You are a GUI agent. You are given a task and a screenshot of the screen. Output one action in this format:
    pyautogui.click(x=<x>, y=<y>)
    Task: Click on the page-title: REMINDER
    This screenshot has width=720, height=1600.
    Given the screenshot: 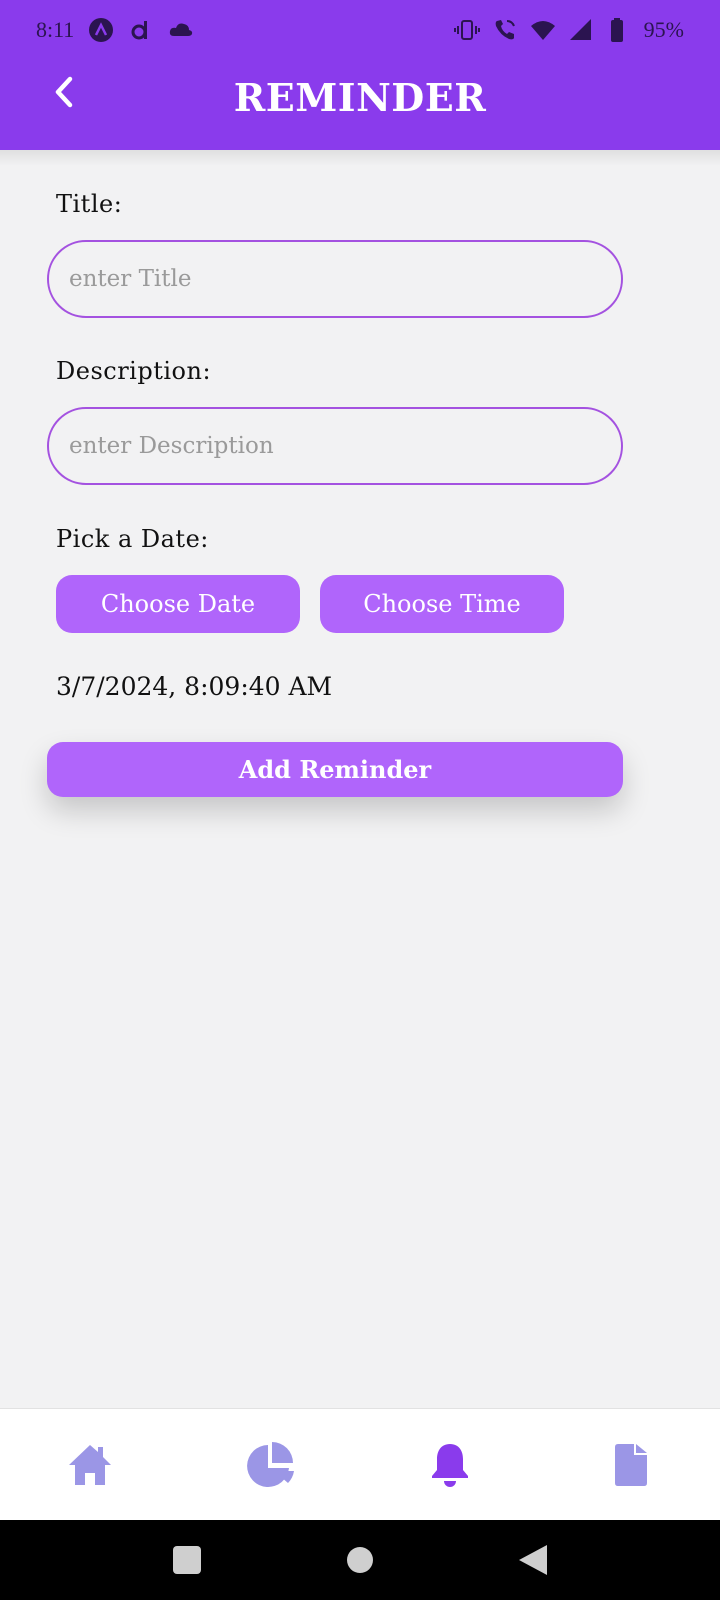 What is the action you would take?
    pyautogui.click(x=360, y=97)
    